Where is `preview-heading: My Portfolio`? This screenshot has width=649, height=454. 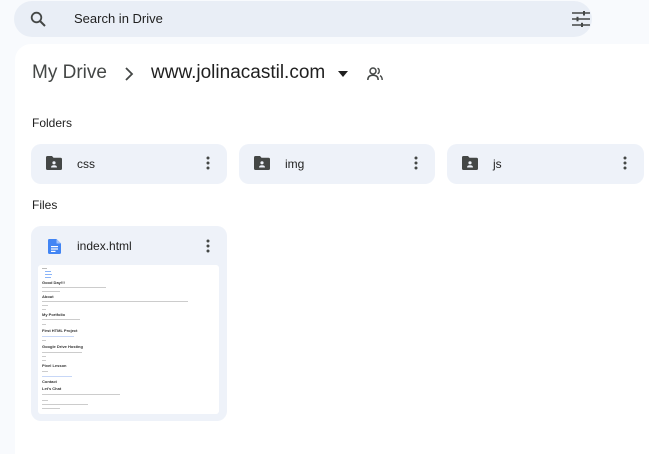
preview-heading: My Portfolio is located at coordinates (54, 314).